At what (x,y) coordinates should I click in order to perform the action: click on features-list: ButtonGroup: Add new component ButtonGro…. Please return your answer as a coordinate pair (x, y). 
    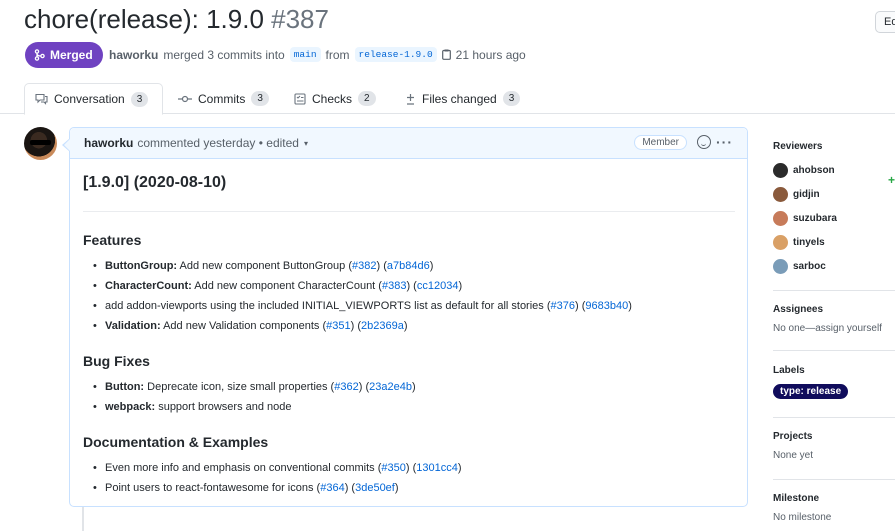
    Looking at the image, I should click on (409, 299).